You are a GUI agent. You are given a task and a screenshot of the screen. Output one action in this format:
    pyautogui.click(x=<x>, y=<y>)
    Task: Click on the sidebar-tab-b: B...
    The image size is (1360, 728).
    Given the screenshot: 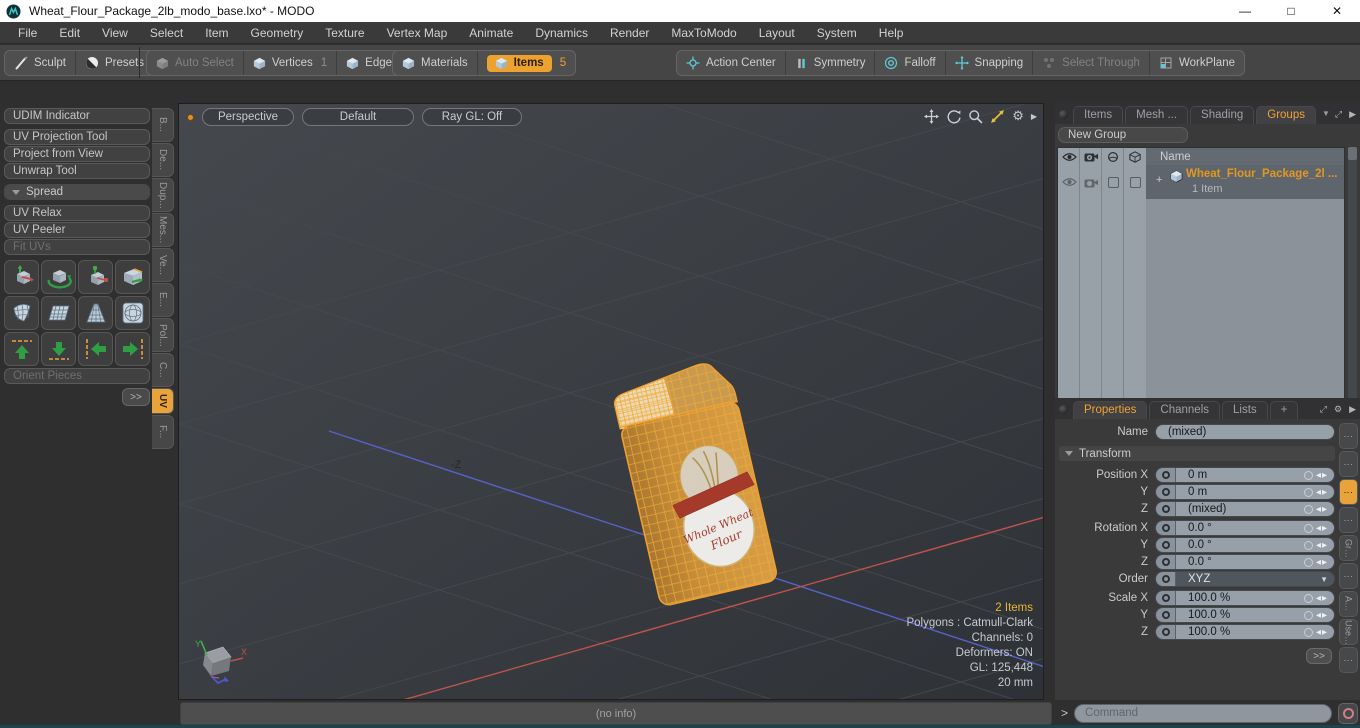 What is the action you would take?
    pyautogui.click(x=163, y=125)
    